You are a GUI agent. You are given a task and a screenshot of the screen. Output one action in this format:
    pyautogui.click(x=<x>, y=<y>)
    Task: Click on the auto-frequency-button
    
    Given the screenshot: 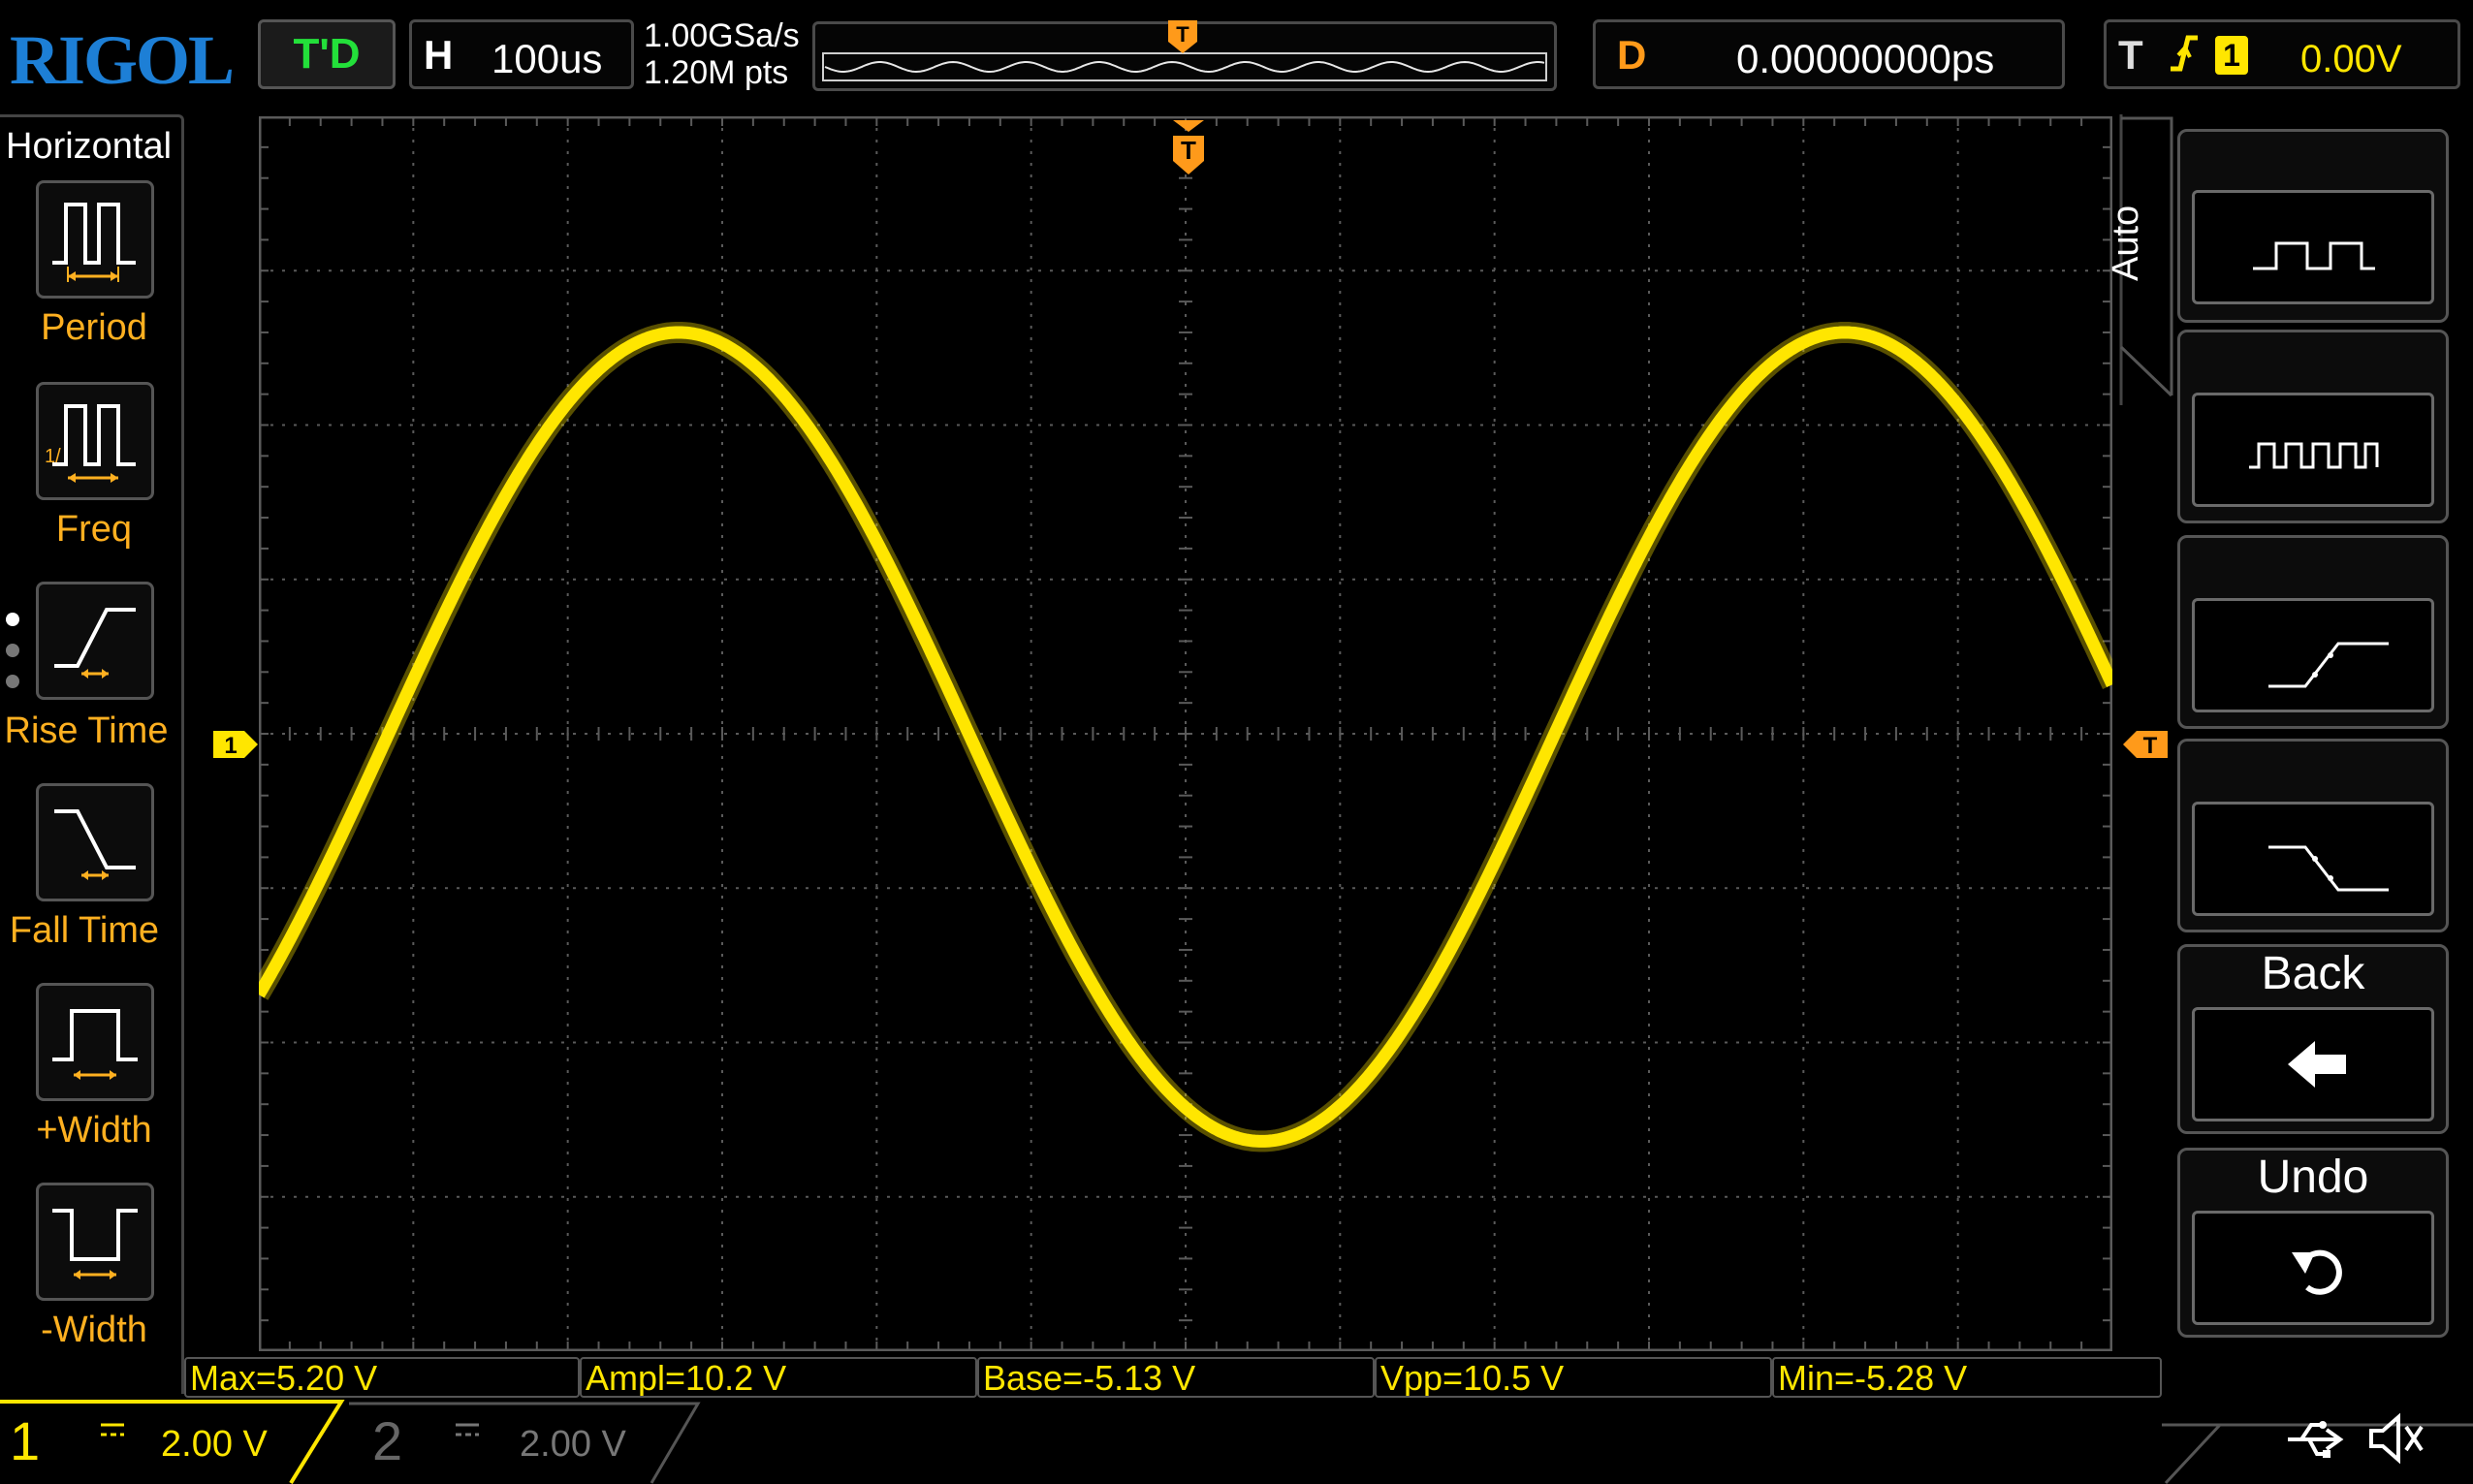 What is the action you would take?
    pyautogui.click(x=2313, y=427)
    